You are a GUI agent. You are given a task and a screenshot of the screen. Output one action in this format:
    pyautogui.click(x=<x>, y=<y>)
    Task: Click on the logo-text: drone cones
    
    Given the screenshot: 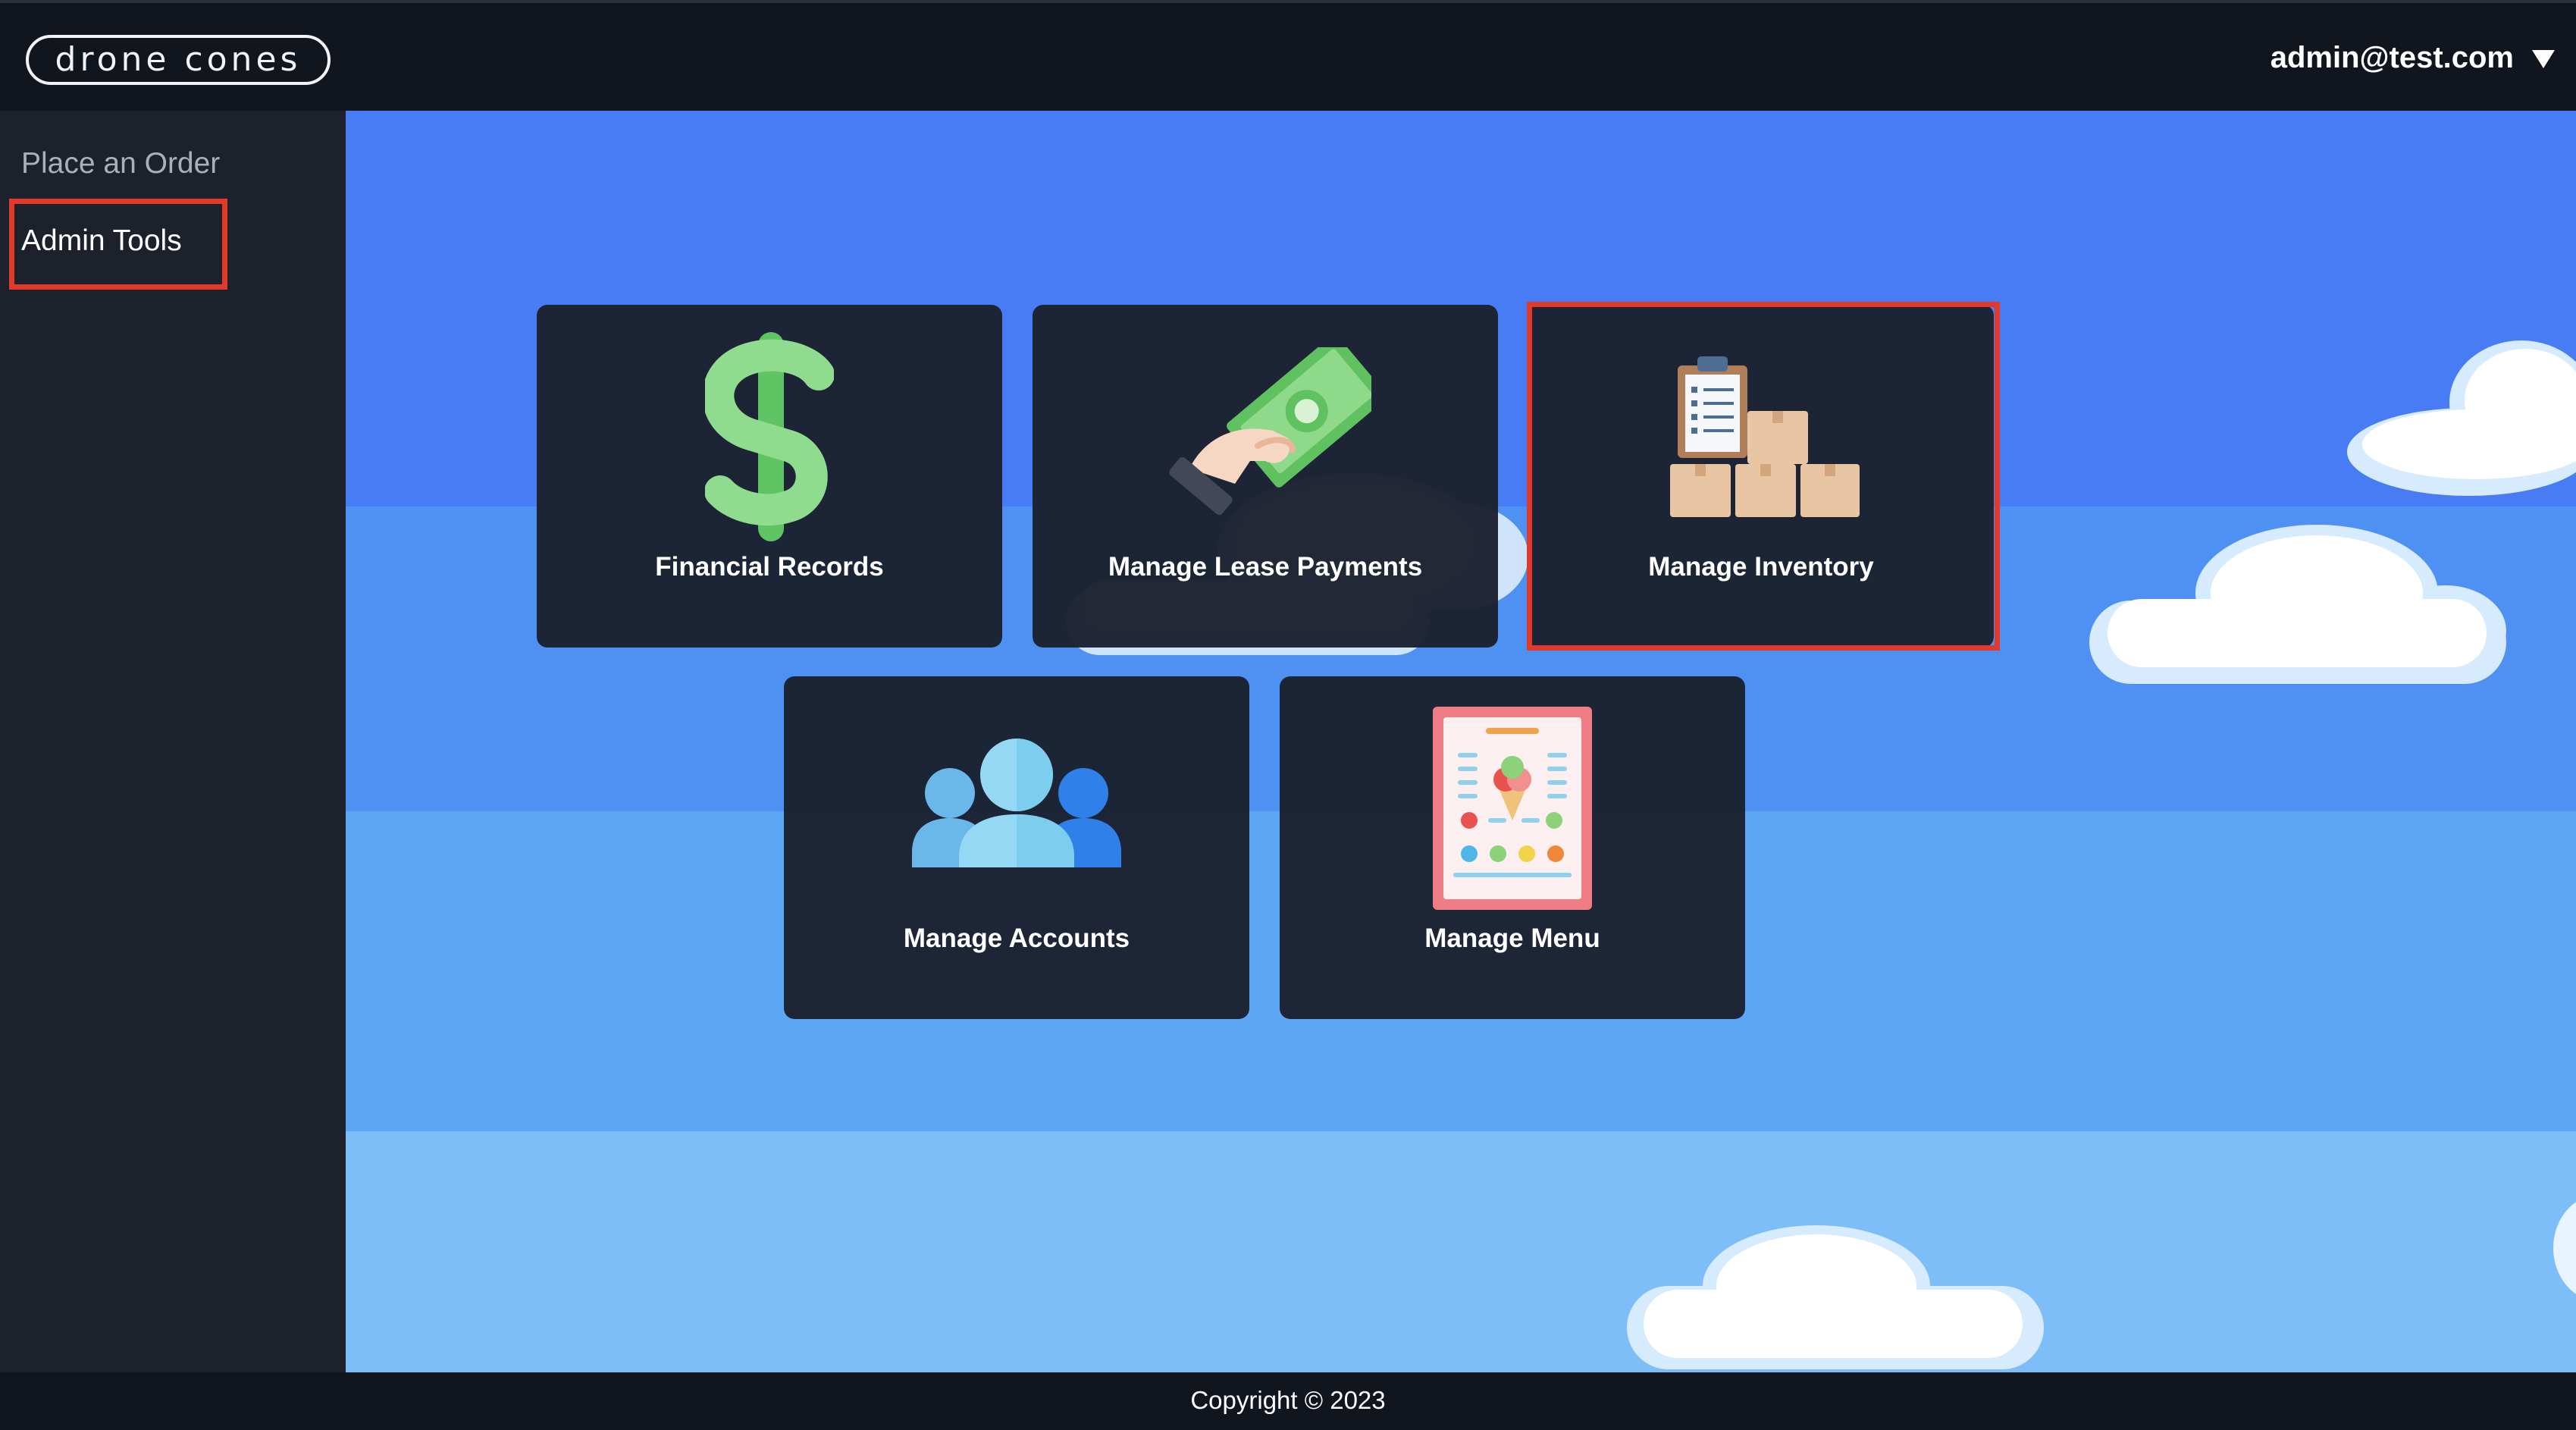 What is the action you would take?
    pyautogui.click(x=178, y=60)
    